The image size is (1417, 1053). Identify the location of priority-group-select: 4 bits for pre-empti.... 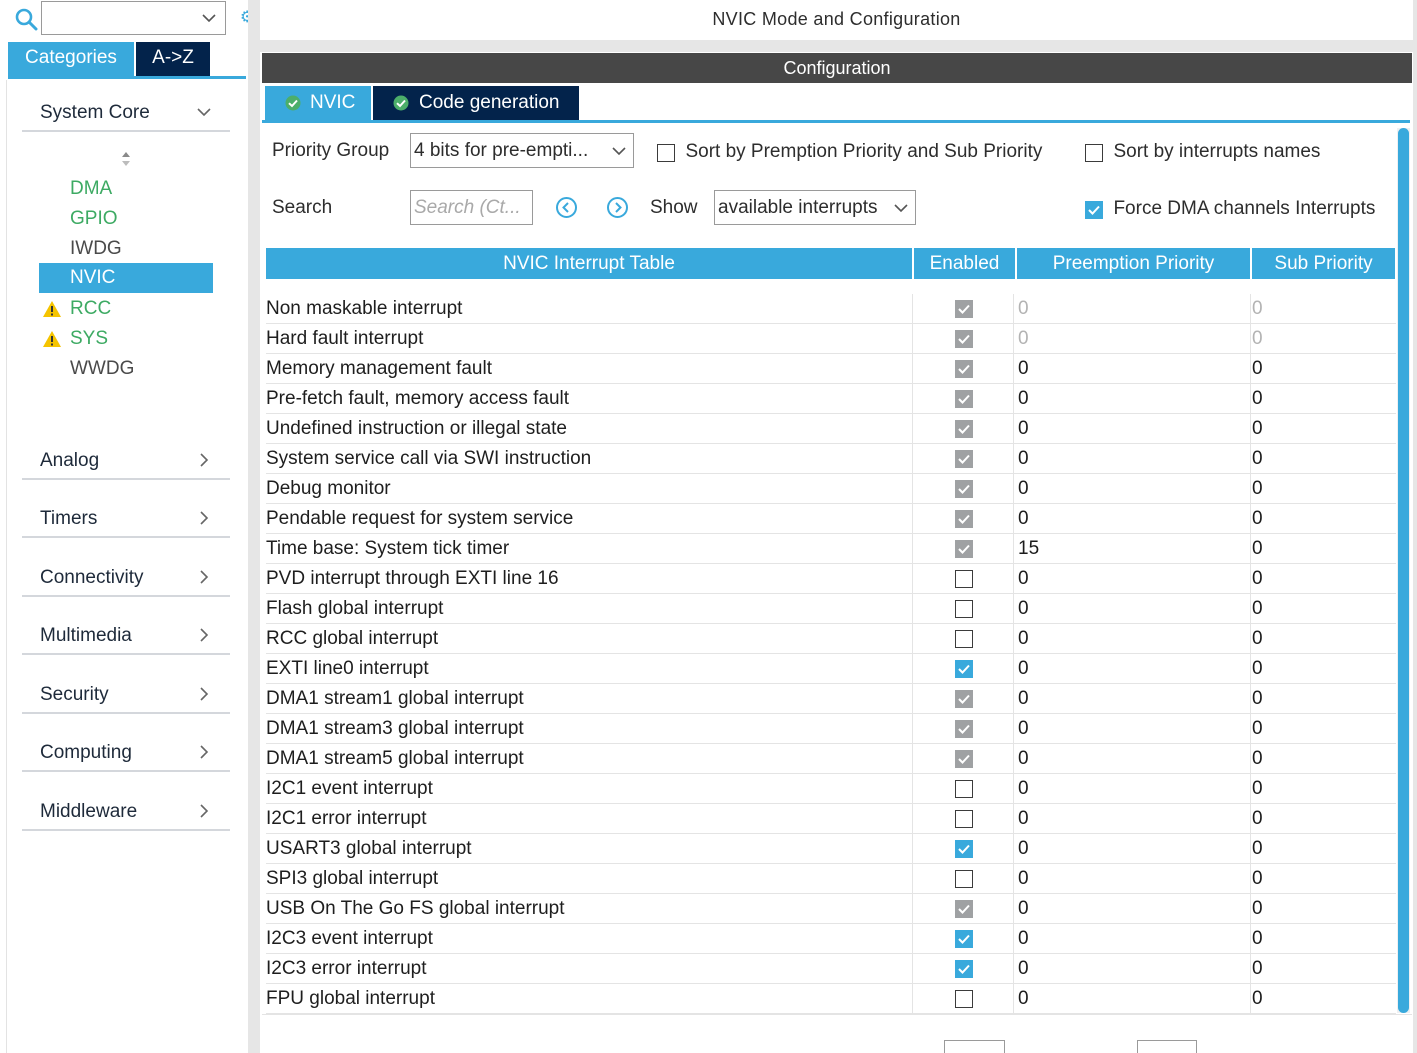
(522, 150).